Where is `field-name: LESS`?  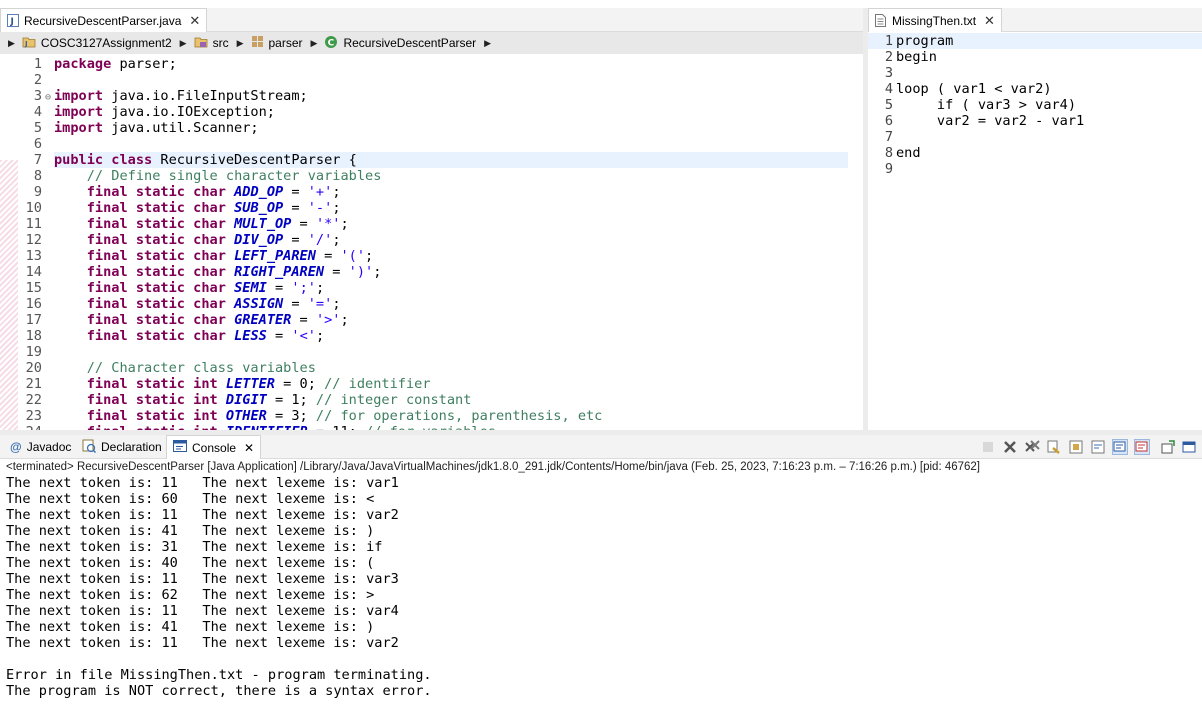 field-name: LESS is located at coordinates (250, 336).